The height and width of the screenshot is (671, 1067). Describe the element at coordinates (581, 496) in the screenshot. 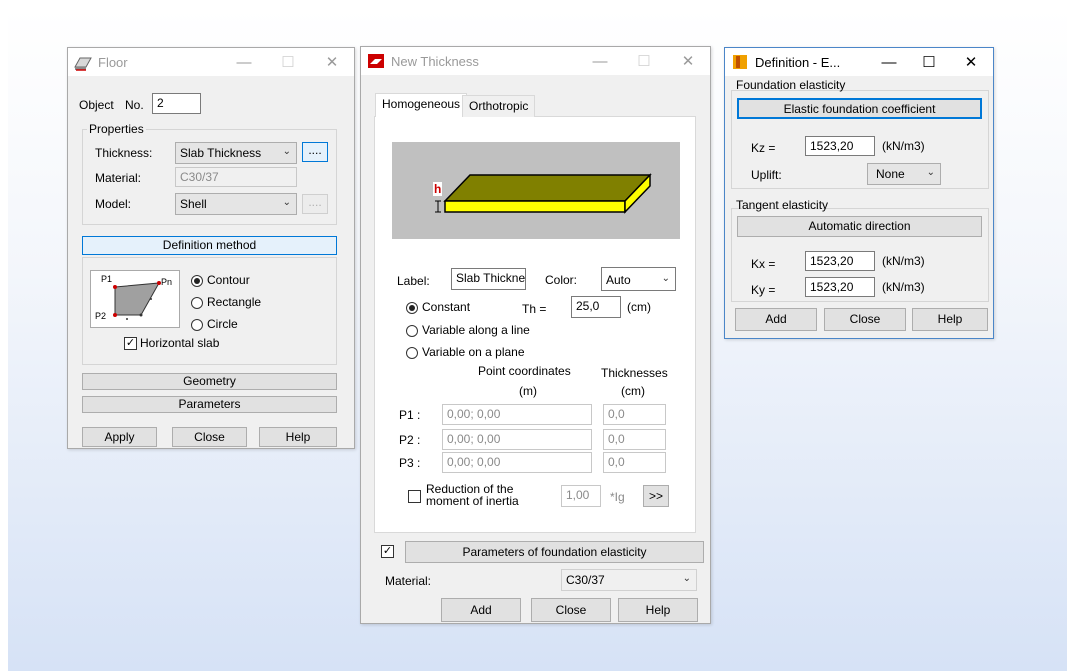

I see `reduction-input: 1,00` at that location.